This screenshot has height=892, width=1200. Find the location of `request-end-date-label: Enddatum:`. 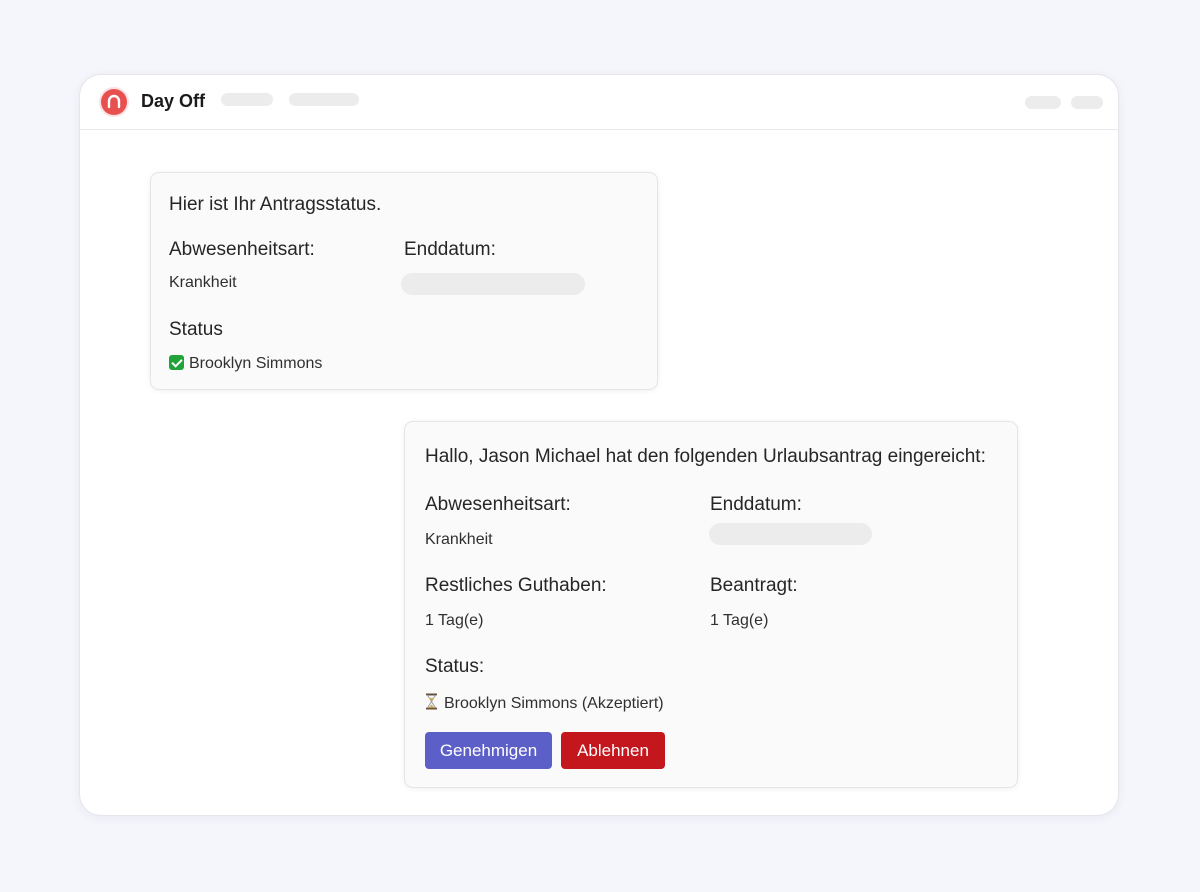

request-end-date-label: Enddatum: is located at coordinates (756, 504).